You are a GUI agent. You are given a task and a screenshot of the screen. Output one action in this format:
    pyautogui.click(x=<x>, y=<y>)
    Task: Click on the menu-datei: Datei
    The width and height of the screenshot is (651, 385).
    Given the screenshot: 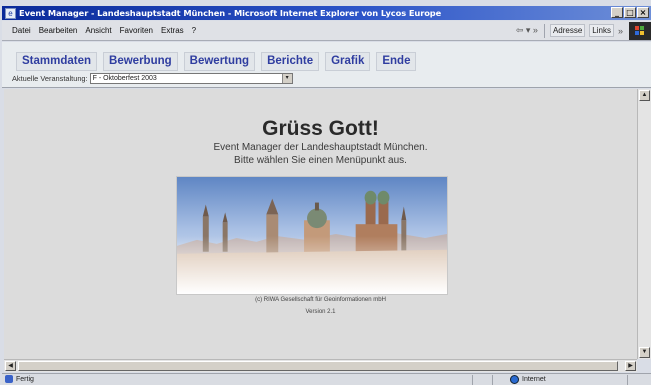 What is the action you would take?
    pyautogui.click(x=21, y=30)
    